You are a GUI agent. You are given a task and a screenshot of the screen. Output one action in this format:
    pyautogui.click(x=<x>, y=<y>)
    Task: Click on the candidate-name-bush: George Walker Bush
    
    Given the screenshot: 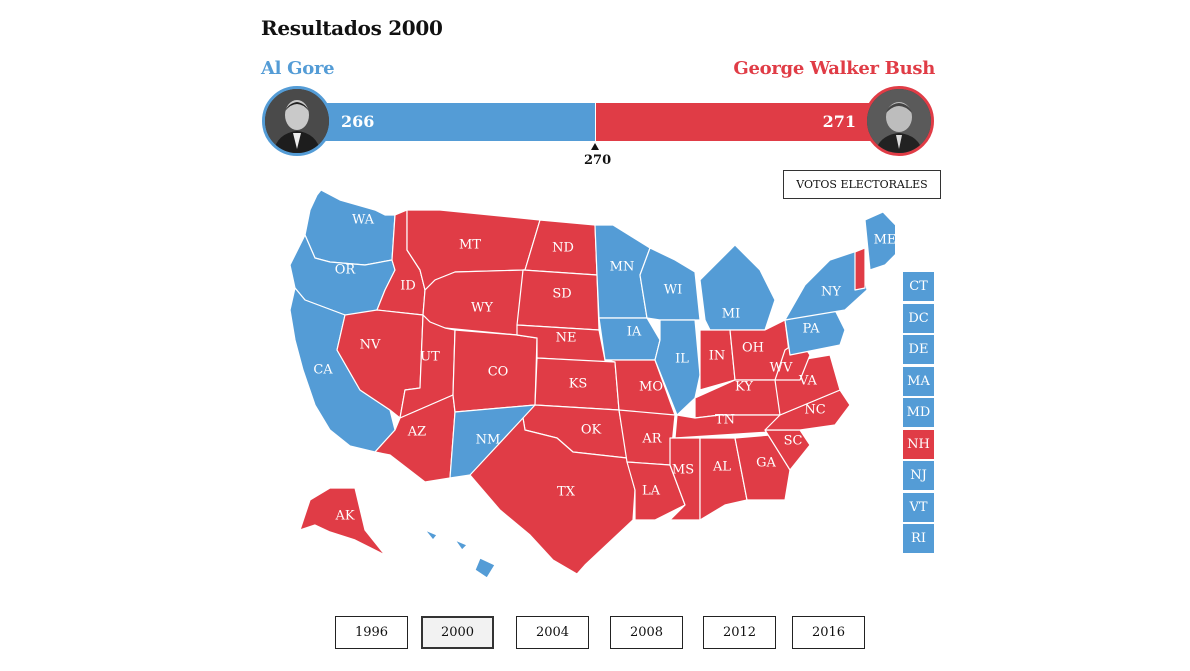 What is the action you would take?
    pyautogui.click(x=834, y=68)
    